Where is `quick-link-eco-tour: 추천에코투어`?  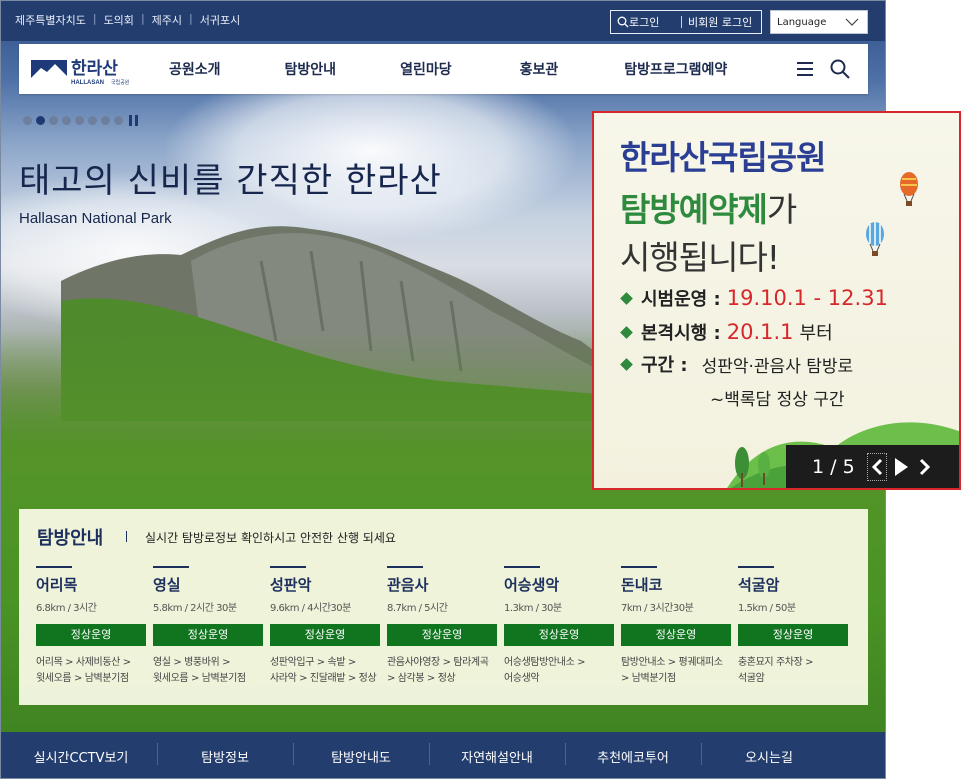
quick-link-eco-tour: 추천에코투어 is located at coordinates (633, 754).